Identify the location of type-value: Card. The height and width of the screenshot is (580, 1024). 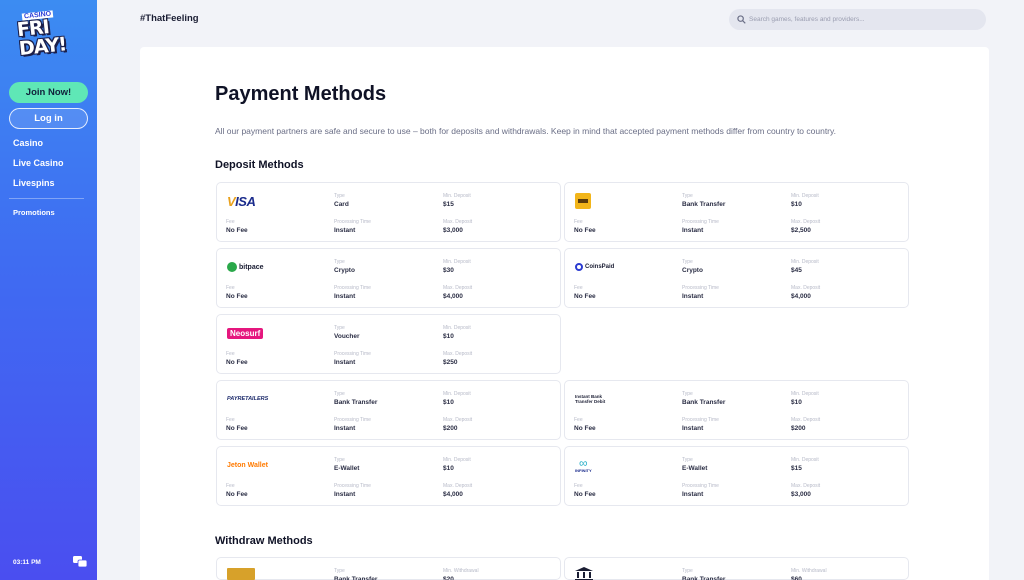
(341, 204).